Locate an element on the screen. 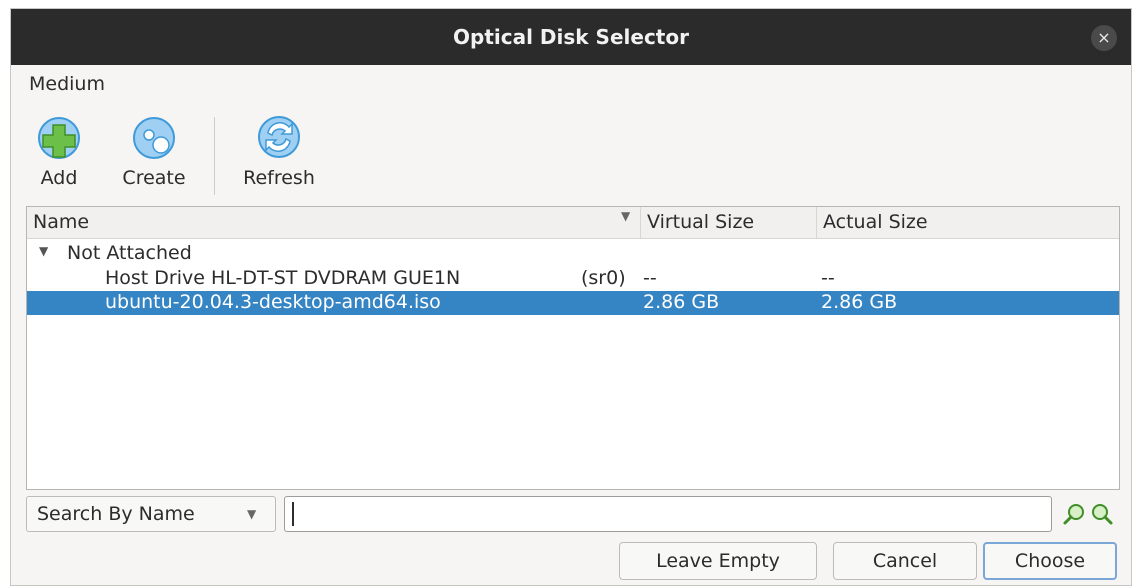 The image size is (1136, 588). add-button: Add is located at coordinates (59, 151).